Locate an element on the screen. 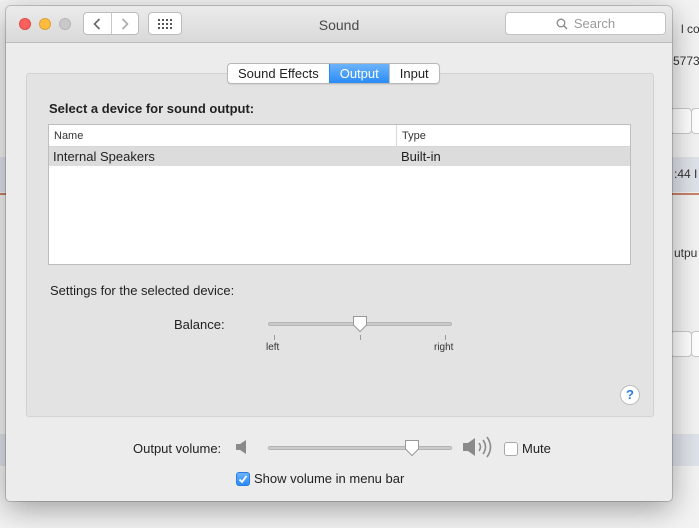  background-text-top: l co is located at coordinates (690, 29).